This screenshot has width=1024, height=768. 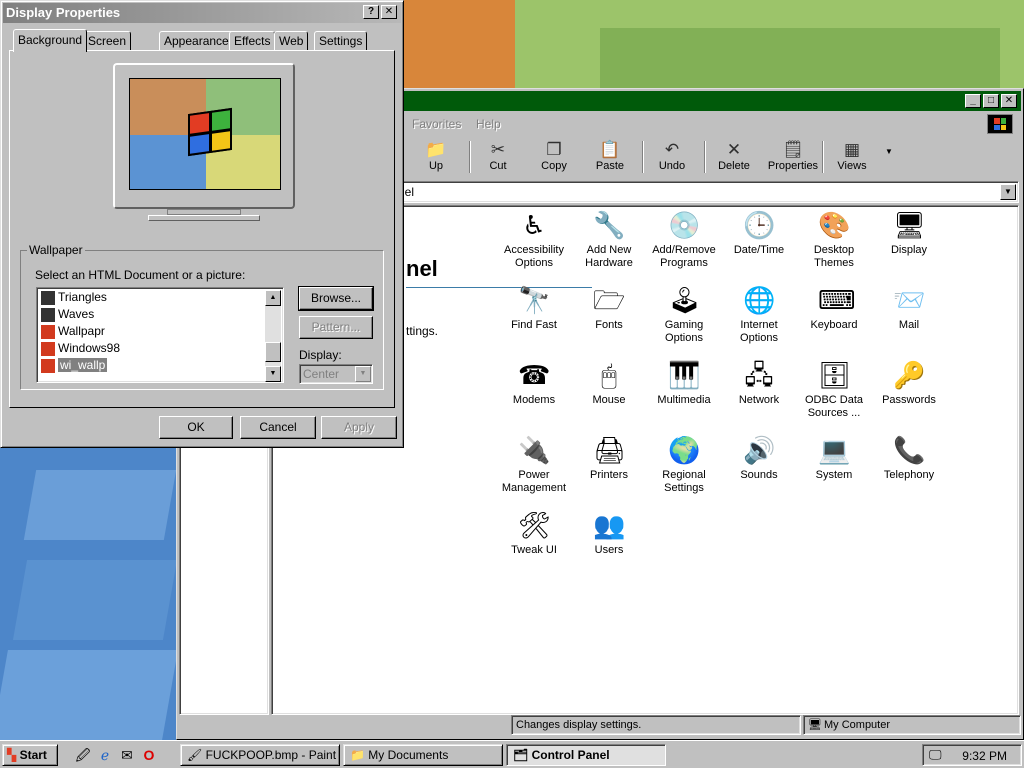 What do you see at coordinates (273, 374) in the screenshot?
I see `scroll-down-icon: ▼` at bounding box center [273, 374].